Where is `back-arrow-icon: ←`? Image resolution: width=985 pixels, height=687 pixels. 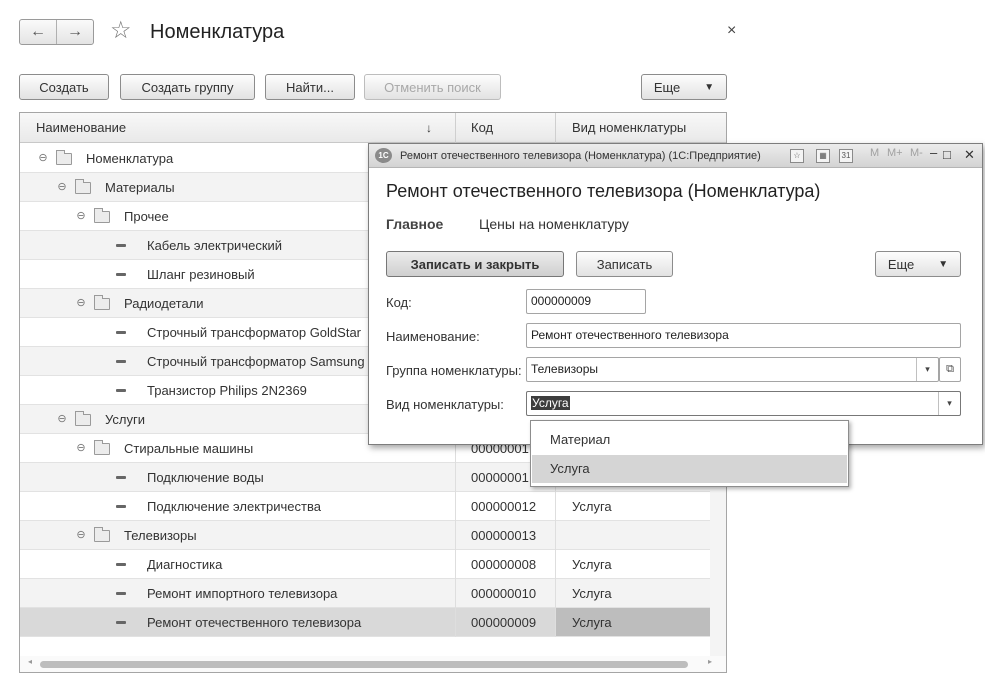 back-arrow-icon: ← is located at coordinates (38, 32).